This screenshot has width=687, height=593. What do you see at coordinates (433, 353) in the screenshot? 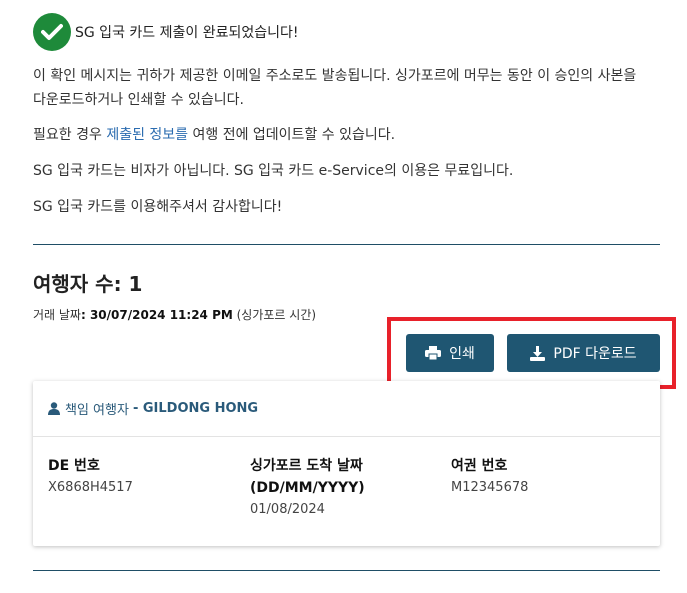
I see `printer-icon` at bounding box center [433, 353].